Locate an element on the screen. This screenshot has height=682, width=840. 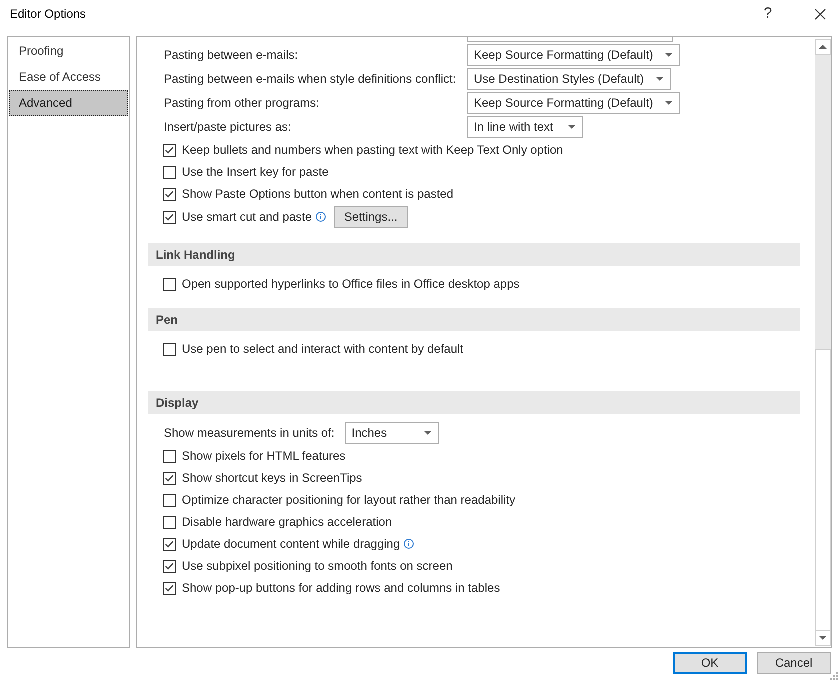
checkbox-label: Optimize character positioning for layout rather than readability is located at coordinates (349, 500).